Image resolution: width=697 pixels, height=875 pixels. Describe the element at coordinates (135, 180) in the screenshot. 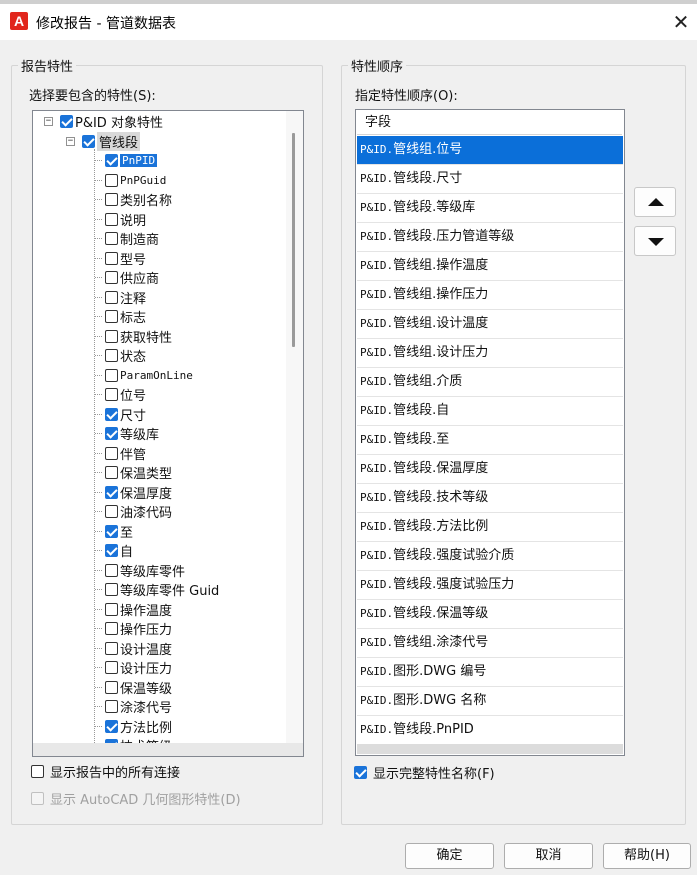

I see `tree-item: PnPGuid` at that location.